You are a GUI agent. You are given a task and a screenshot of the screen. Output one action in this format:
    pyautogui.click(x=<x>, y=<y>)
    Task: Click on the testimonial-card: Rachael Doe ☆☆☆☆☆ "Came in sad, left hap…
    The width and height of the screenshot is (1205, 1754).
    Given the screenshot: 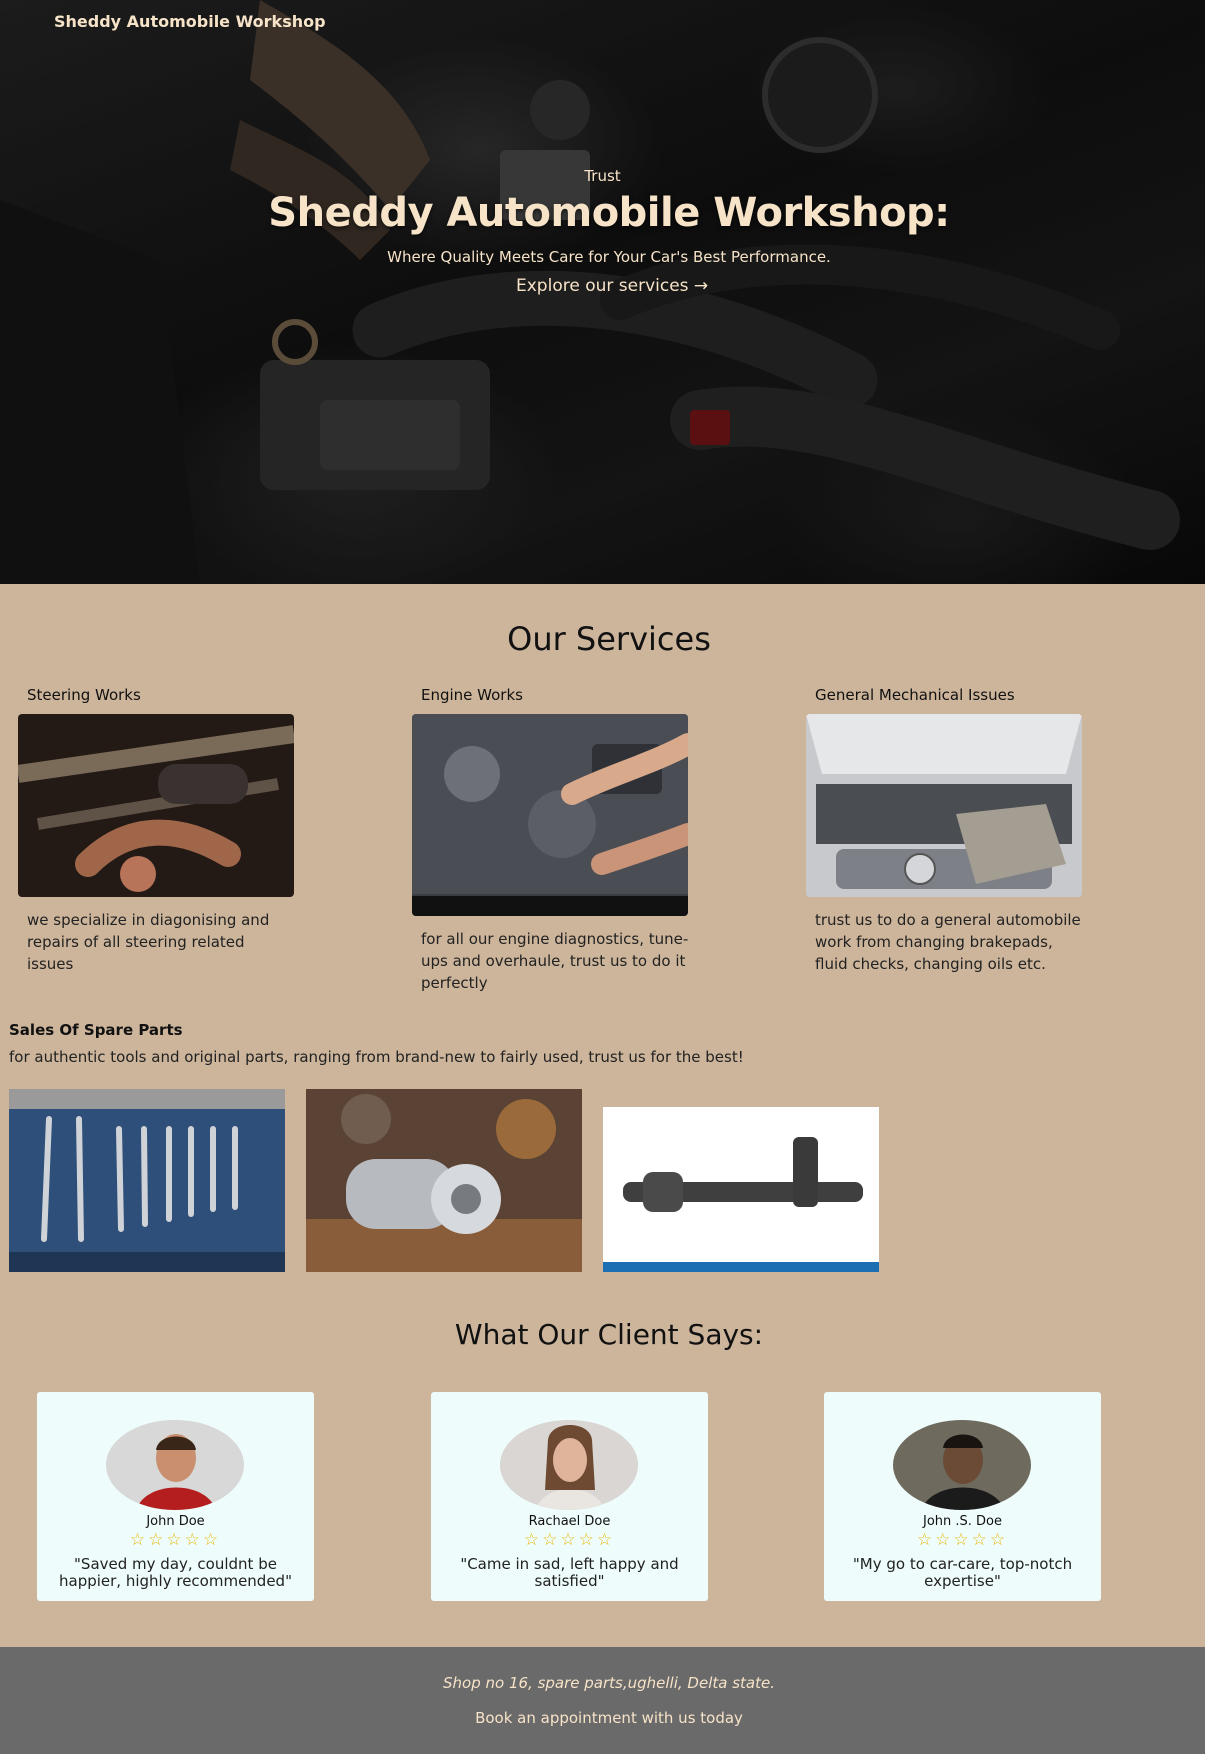 What is the action you would take?
    pyautogui.click(x=569, y=1496)
    